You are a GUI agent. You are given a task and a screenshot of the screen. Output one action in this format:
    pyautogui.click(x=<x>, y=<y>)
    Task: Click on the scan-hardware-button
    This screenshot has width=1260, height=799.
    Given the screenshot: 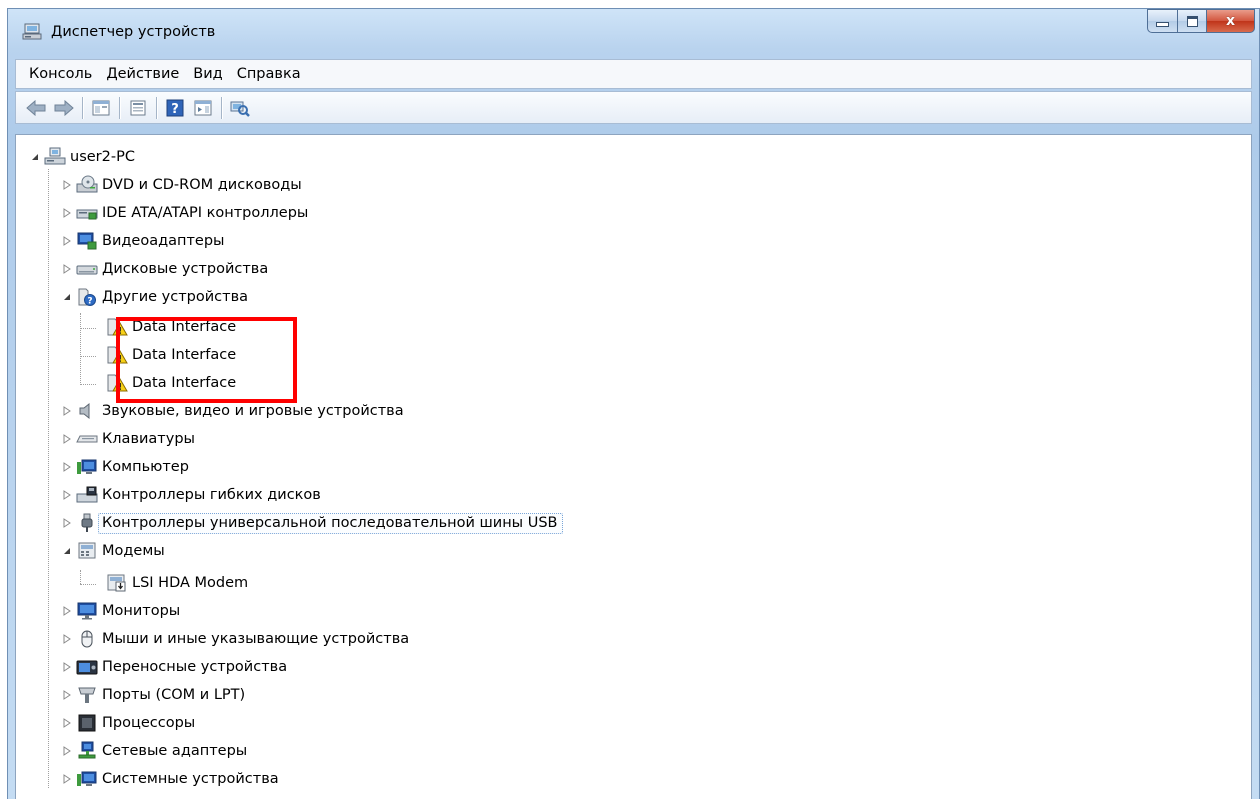 What is the action you would take?
    pyautogui.click(x=240, y=108)
    